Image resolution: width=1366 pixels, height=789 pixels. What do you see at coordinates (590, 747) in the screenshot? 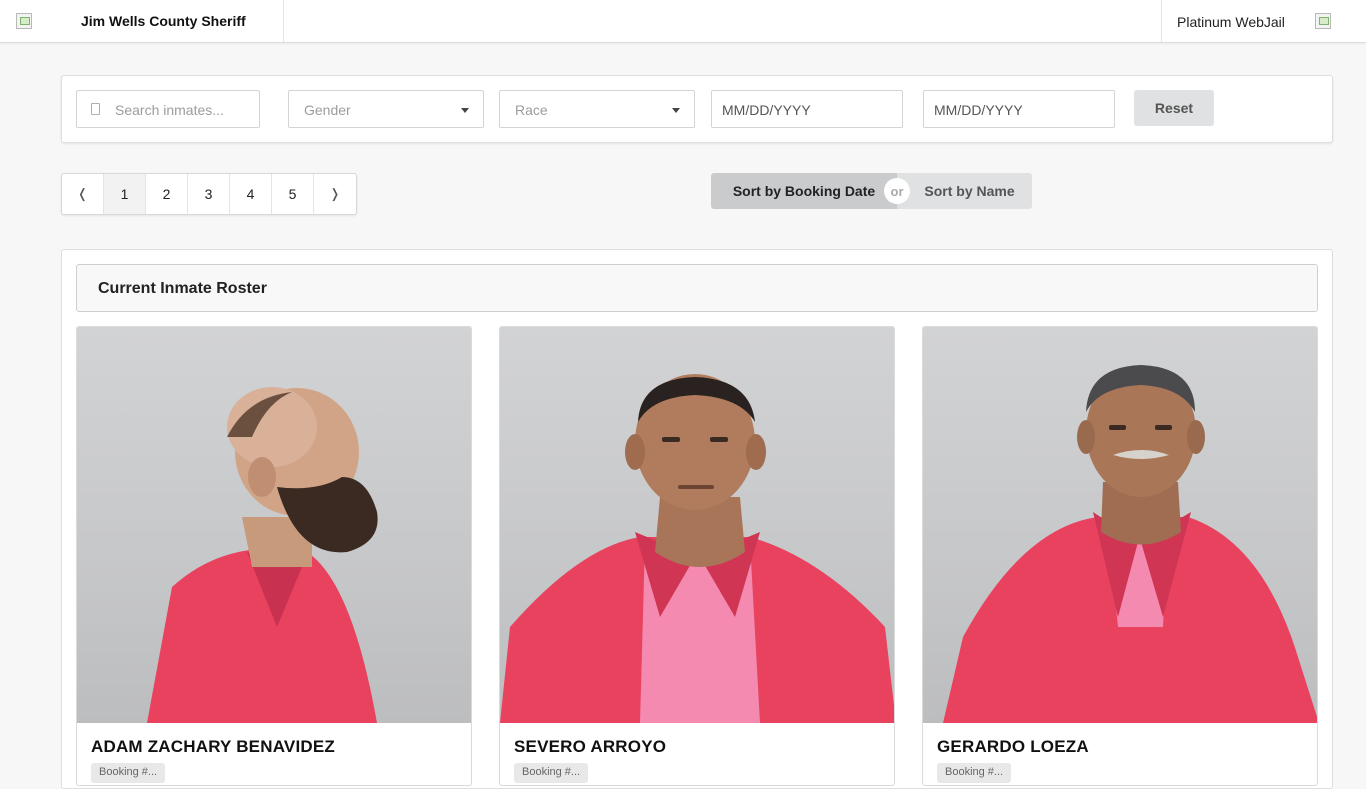
I see `inmate-name: SEVERO ARROYO` at bounding box center [590, 747].